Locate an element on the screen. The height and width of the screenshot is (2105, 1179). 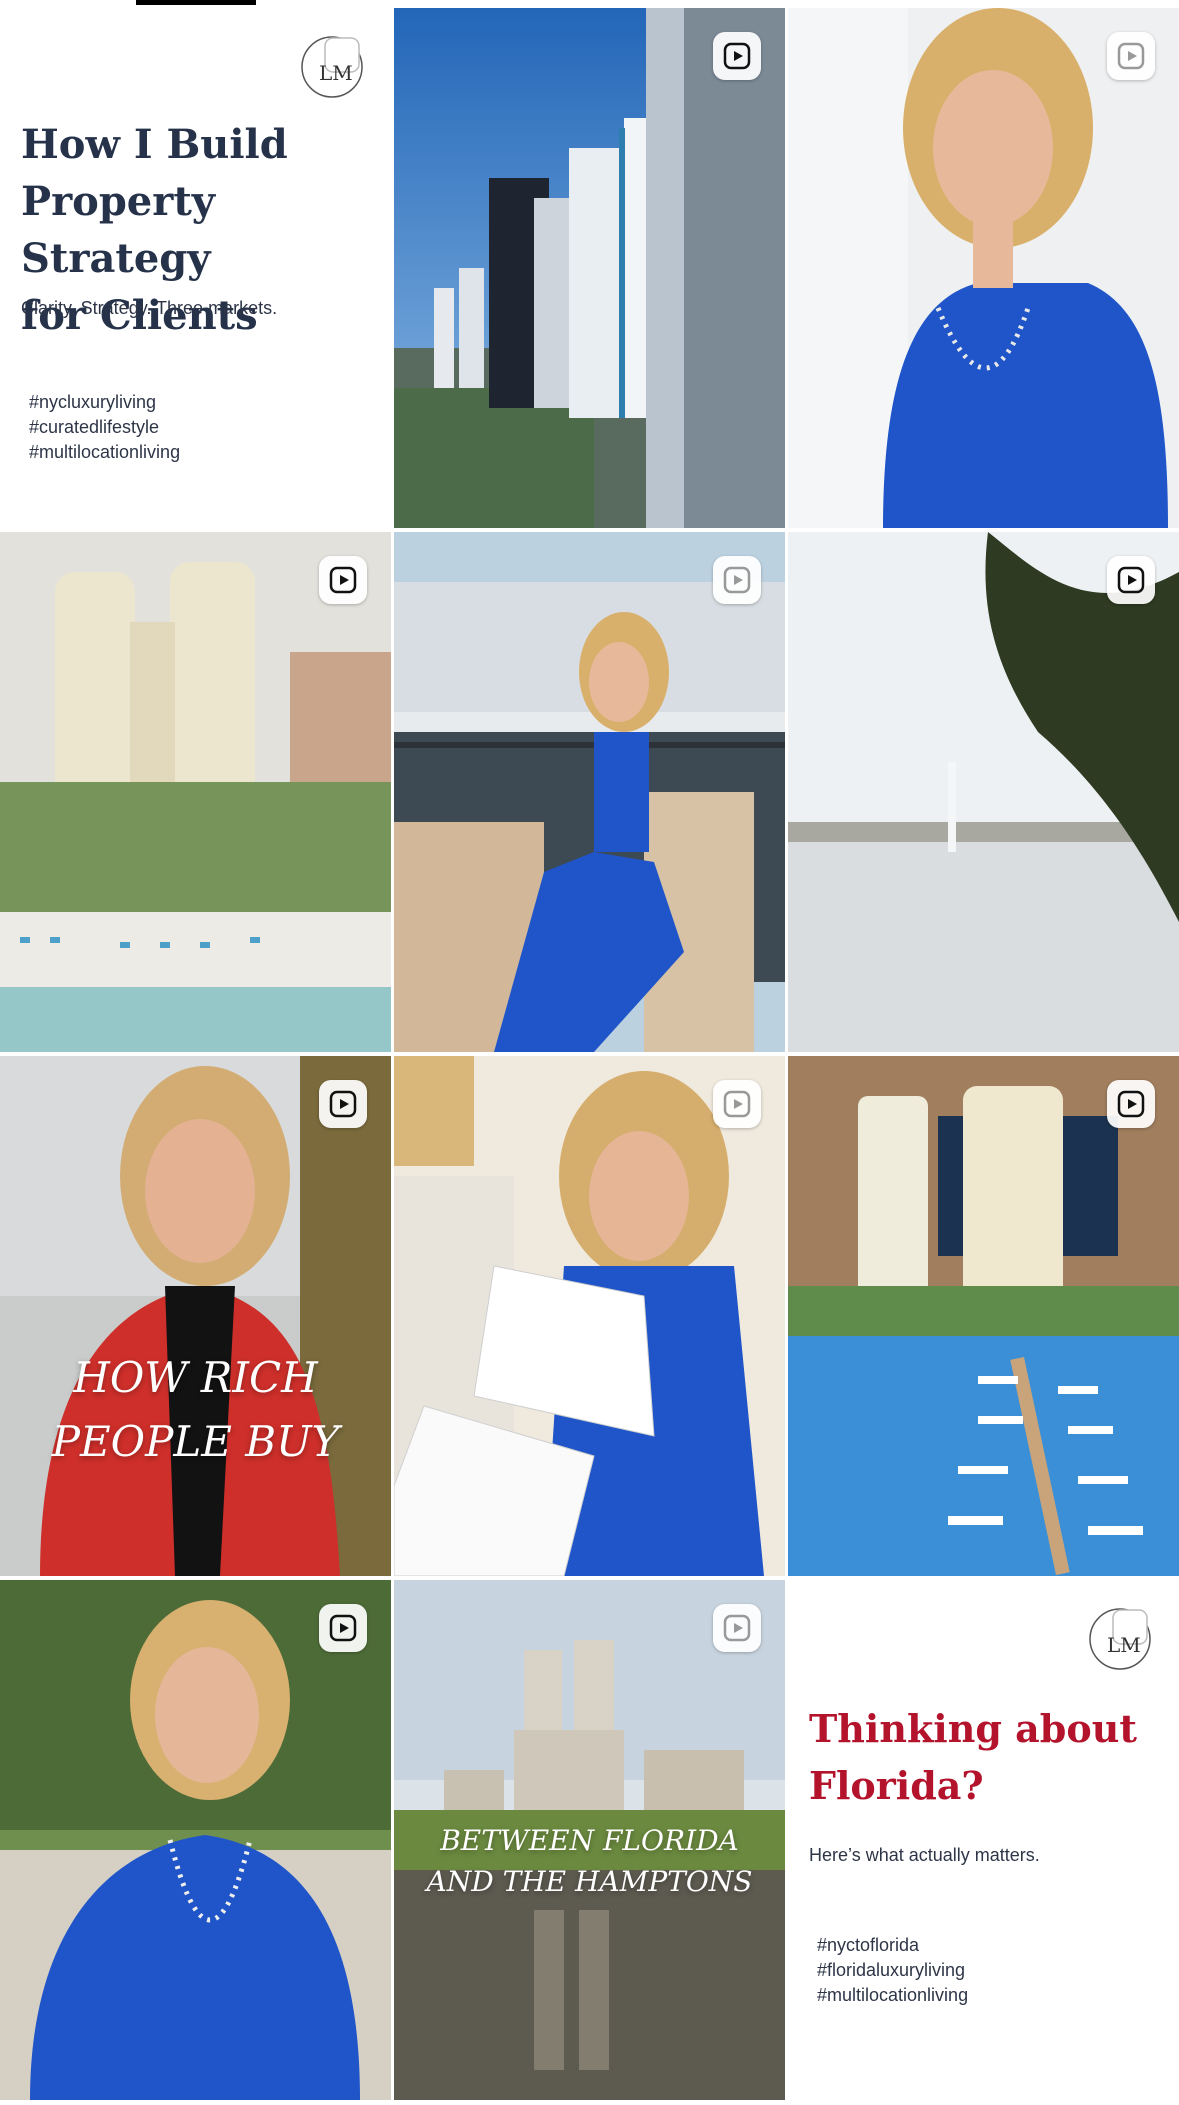
garden-photo is located at coordinates (195, 1840).